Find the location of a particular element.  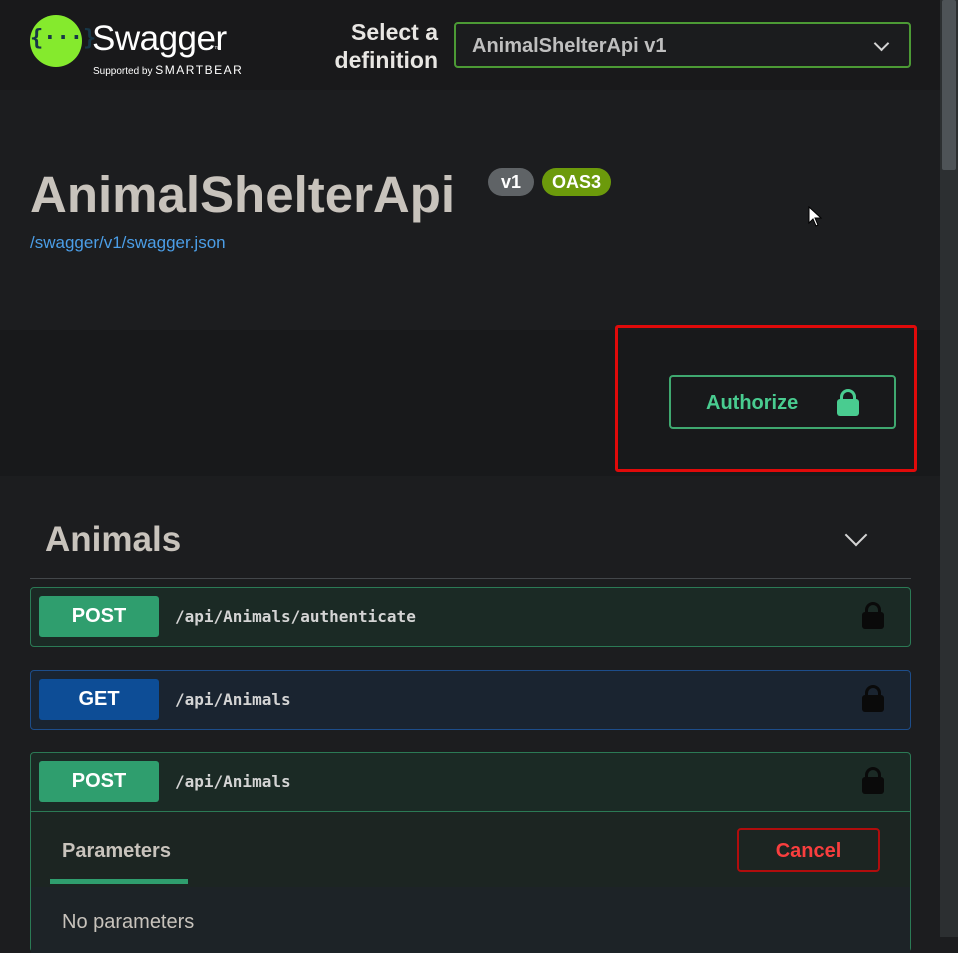

logo-supported-by: Supported by SMARTBEAR is located at coordinates (168, 70).